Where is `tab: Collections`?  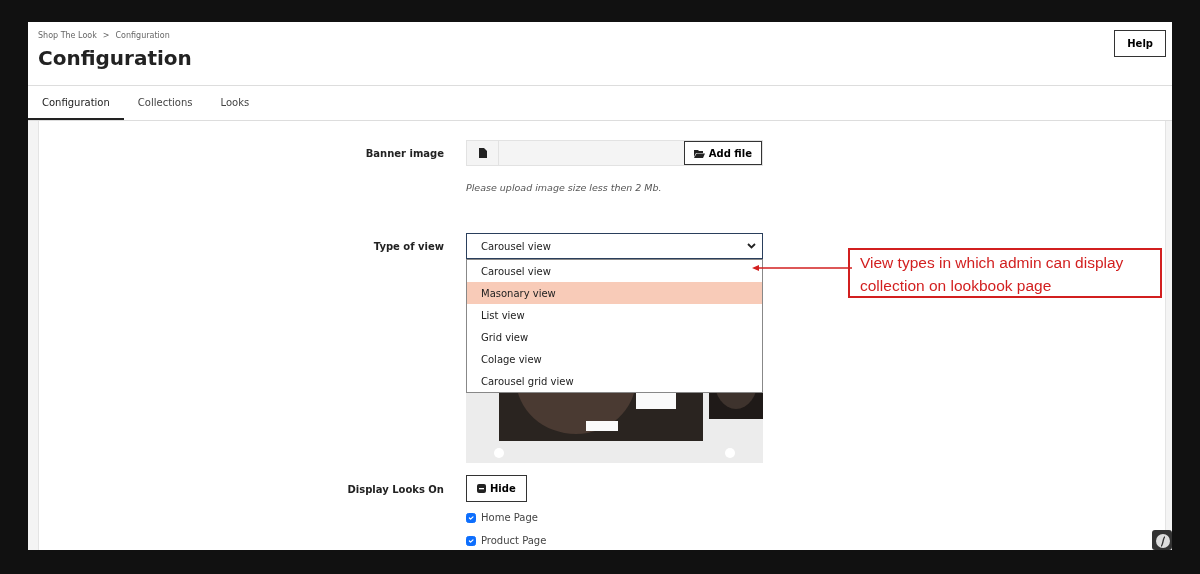 tab: Collections is located at coordinates (165, 103).